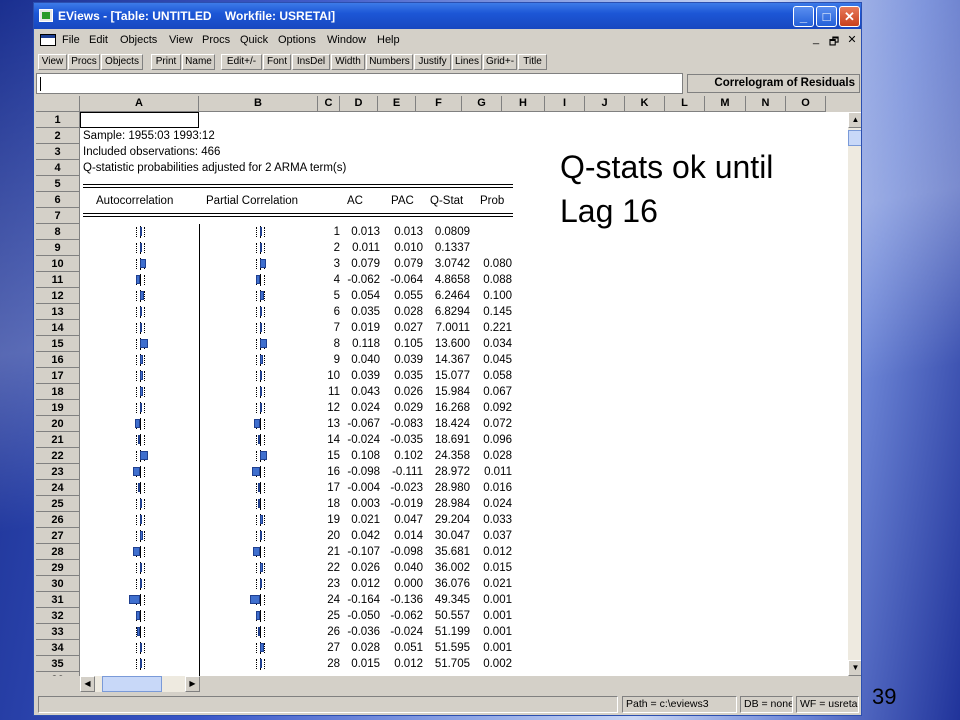  What do you see at coordinates (806, 104) in the screenshot?
I see `column-header-o: O` at bounding box center [806, 104].